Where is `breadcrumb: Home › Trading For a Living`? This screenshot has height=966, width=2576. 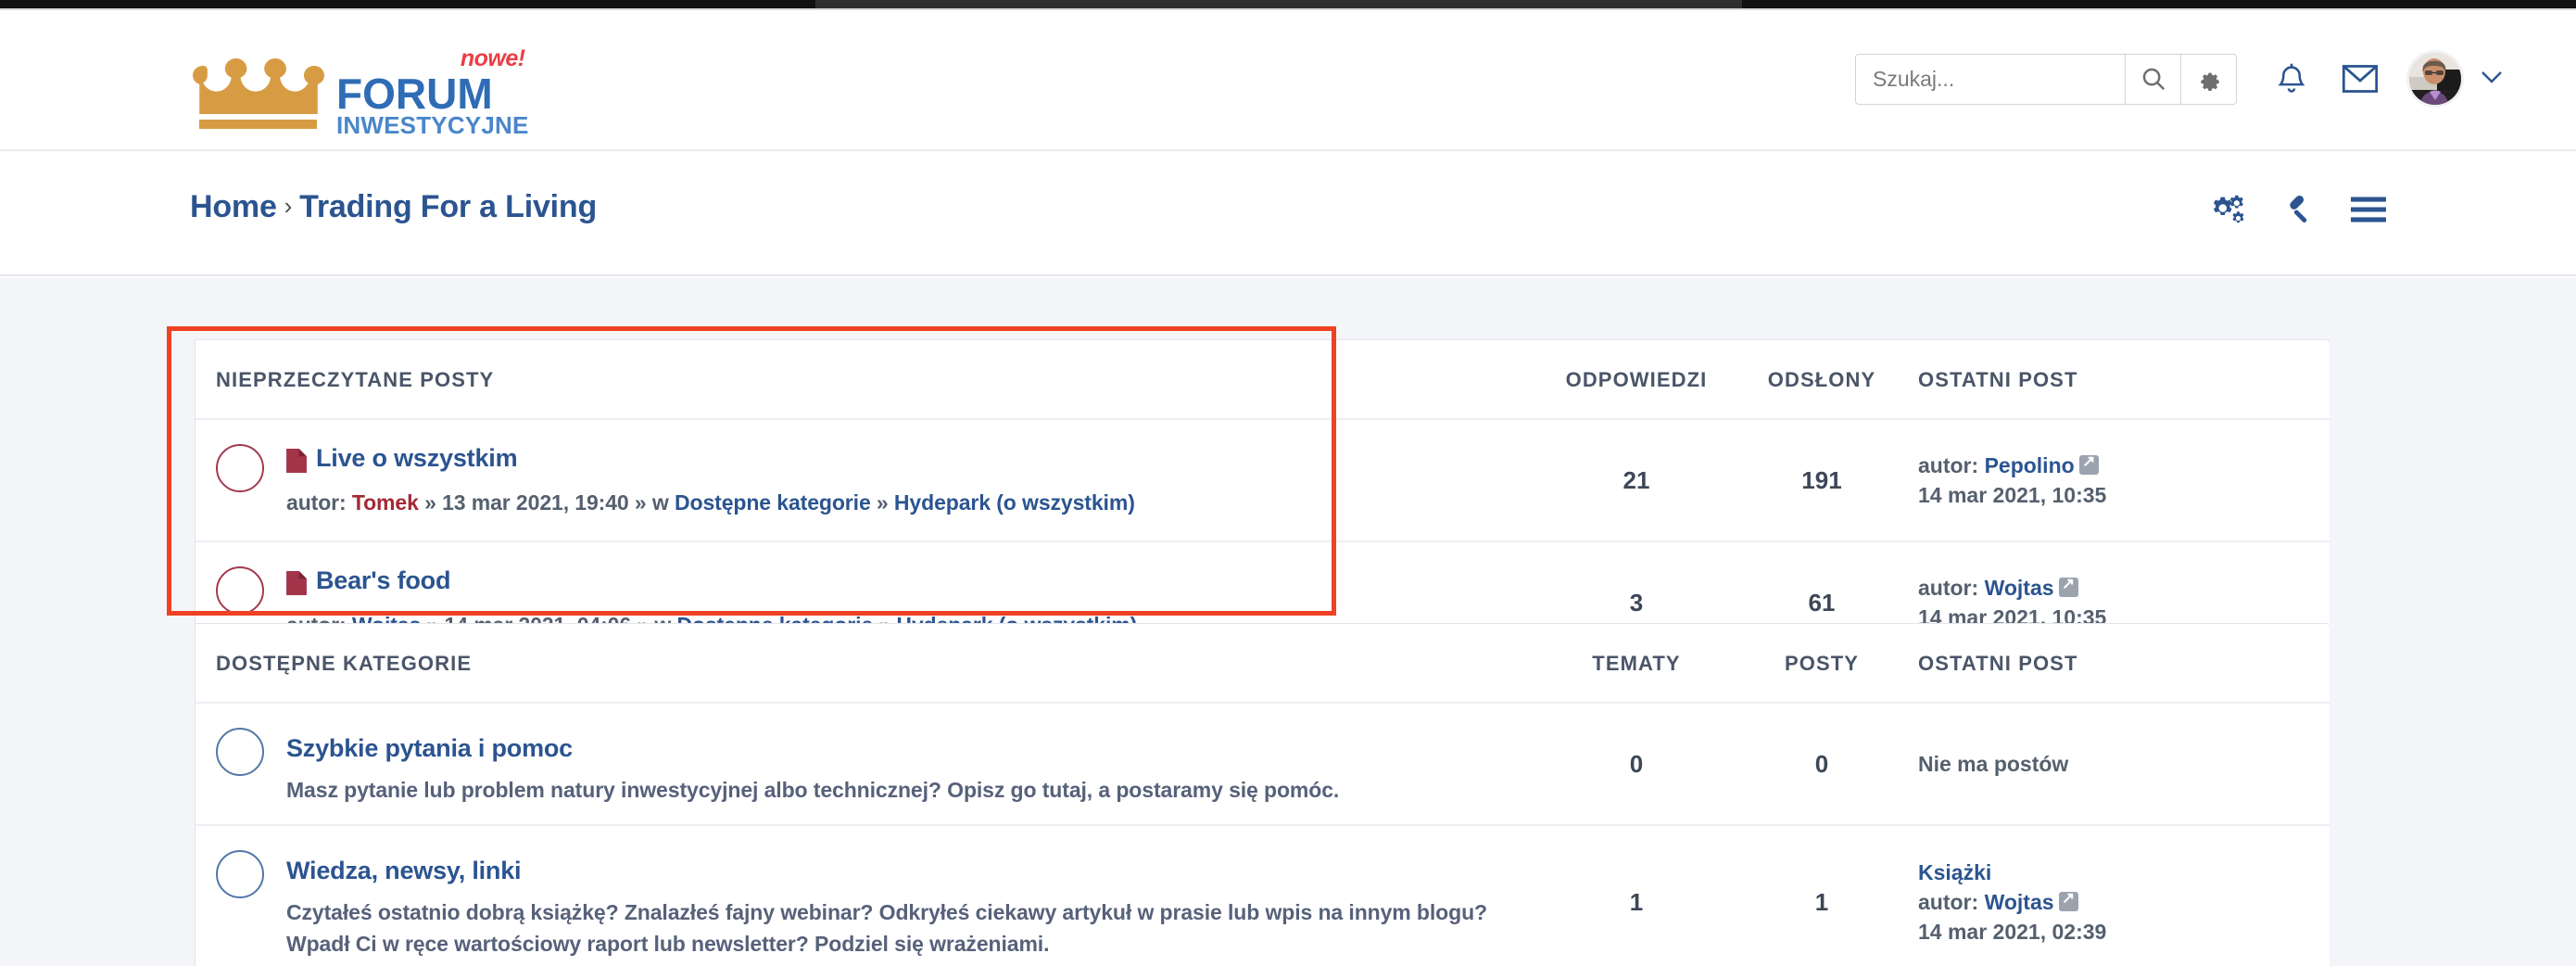
breadcrumb: Home › Trading For a Living is located at coordinates (394, 207).